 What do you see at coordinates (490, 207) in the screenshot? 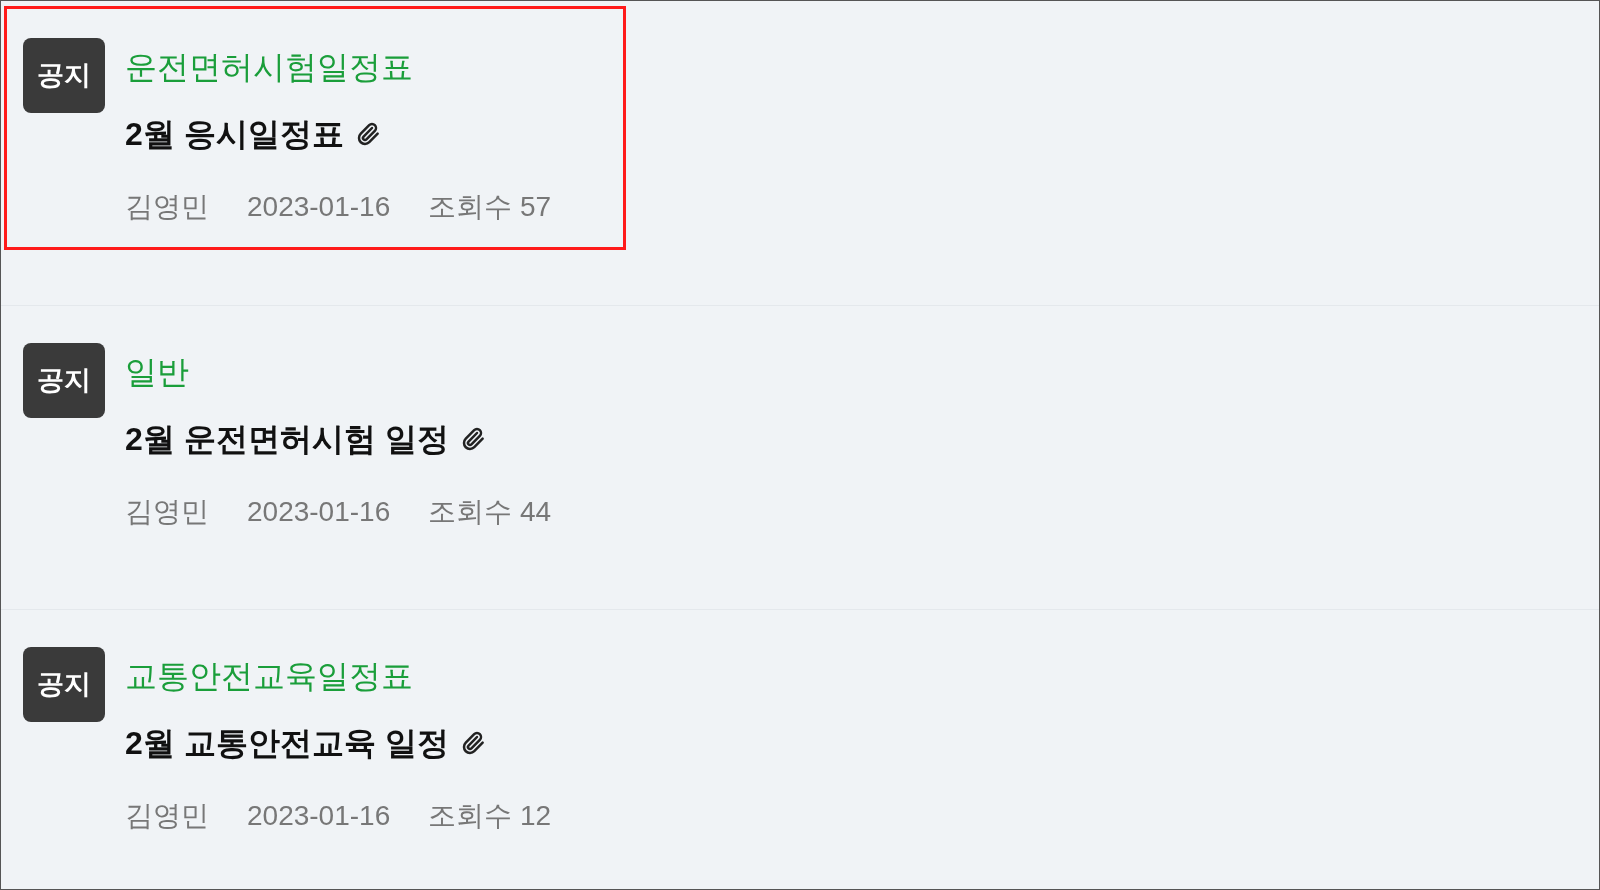
I see `view-count: 조회수 57` at bounding box center [490, 207].